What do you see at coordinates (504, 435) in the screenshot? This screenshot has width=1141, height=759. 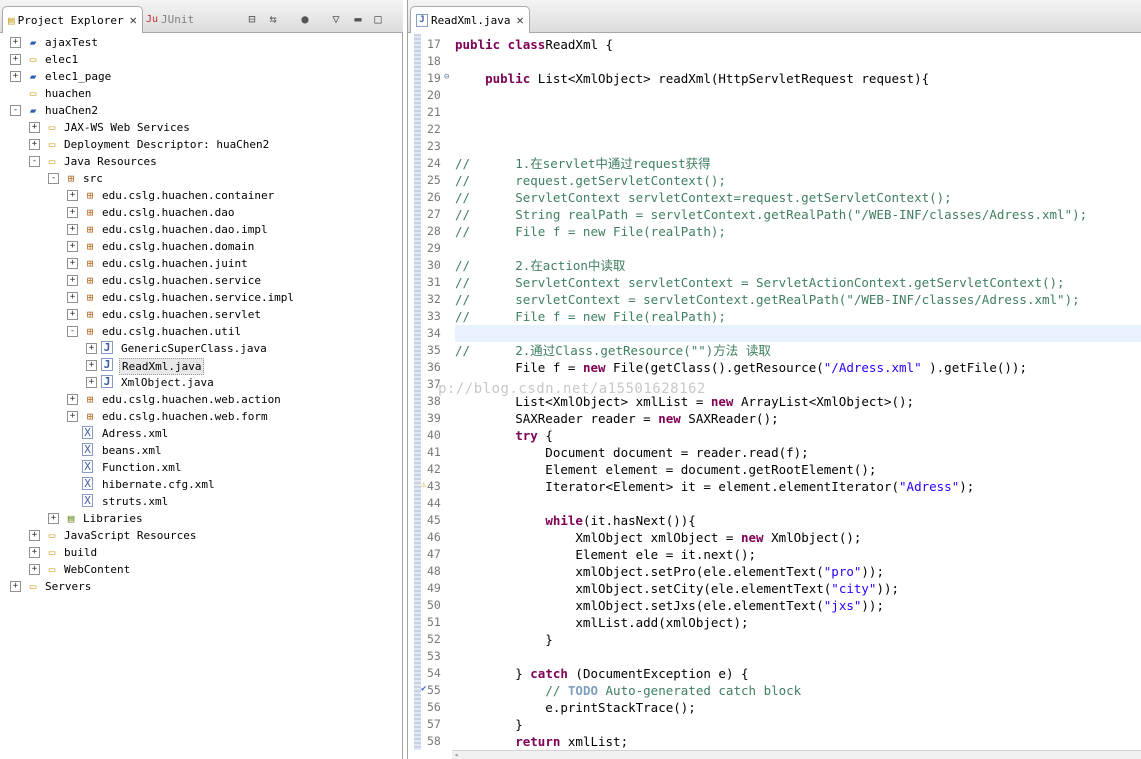 I see `code-line: try {` at bounding box center [504, 435].